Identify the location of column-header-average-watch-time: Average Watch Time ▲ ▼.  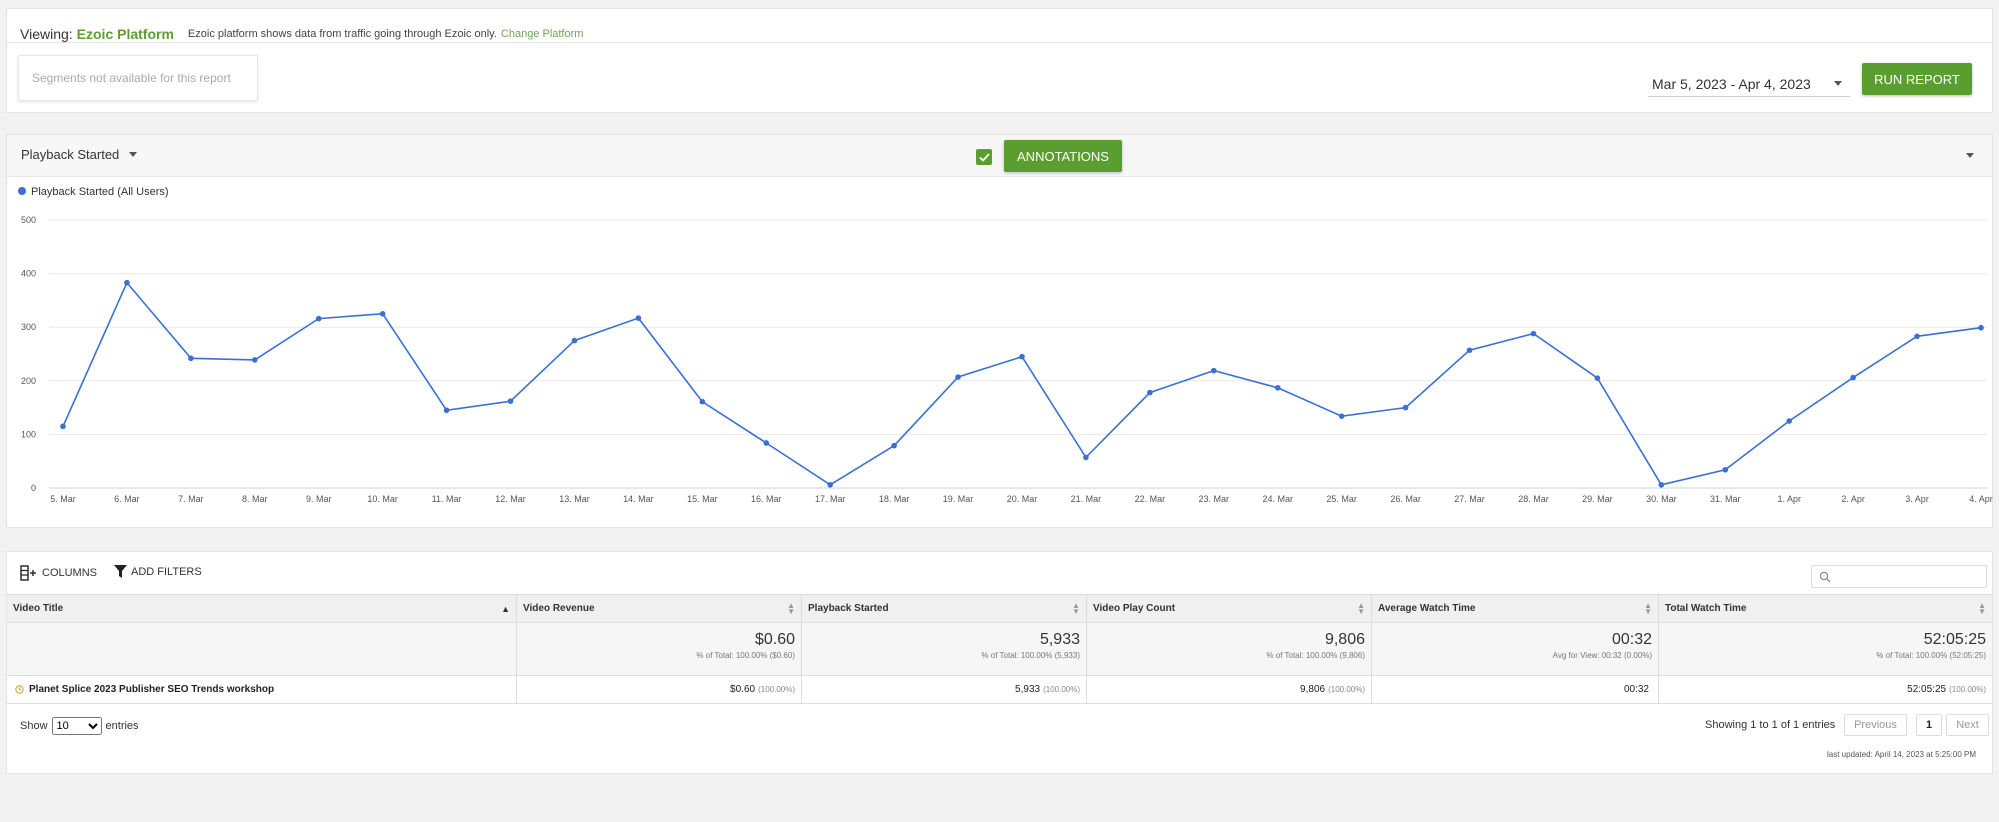
(1515, 608).